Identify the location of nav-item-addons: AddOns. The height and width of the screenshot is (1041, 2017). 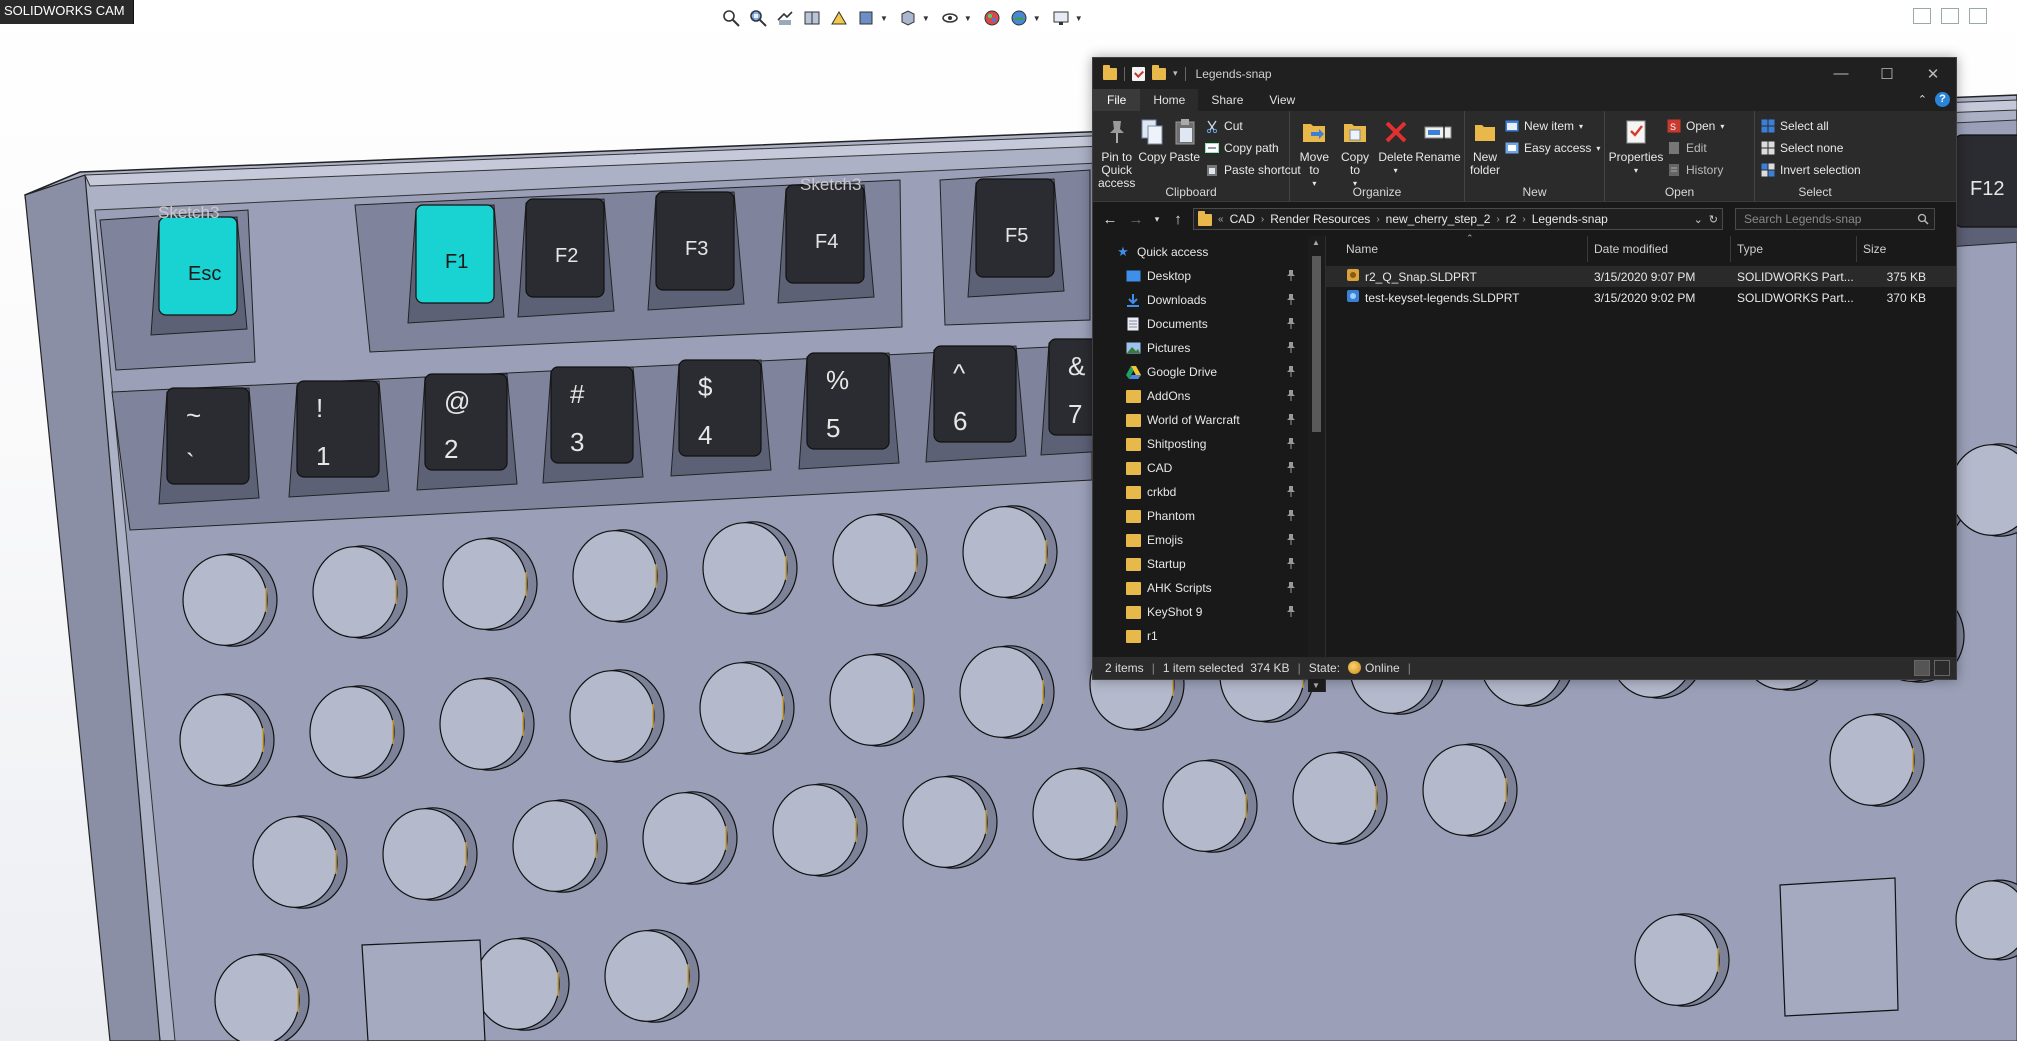
(1209, 396).